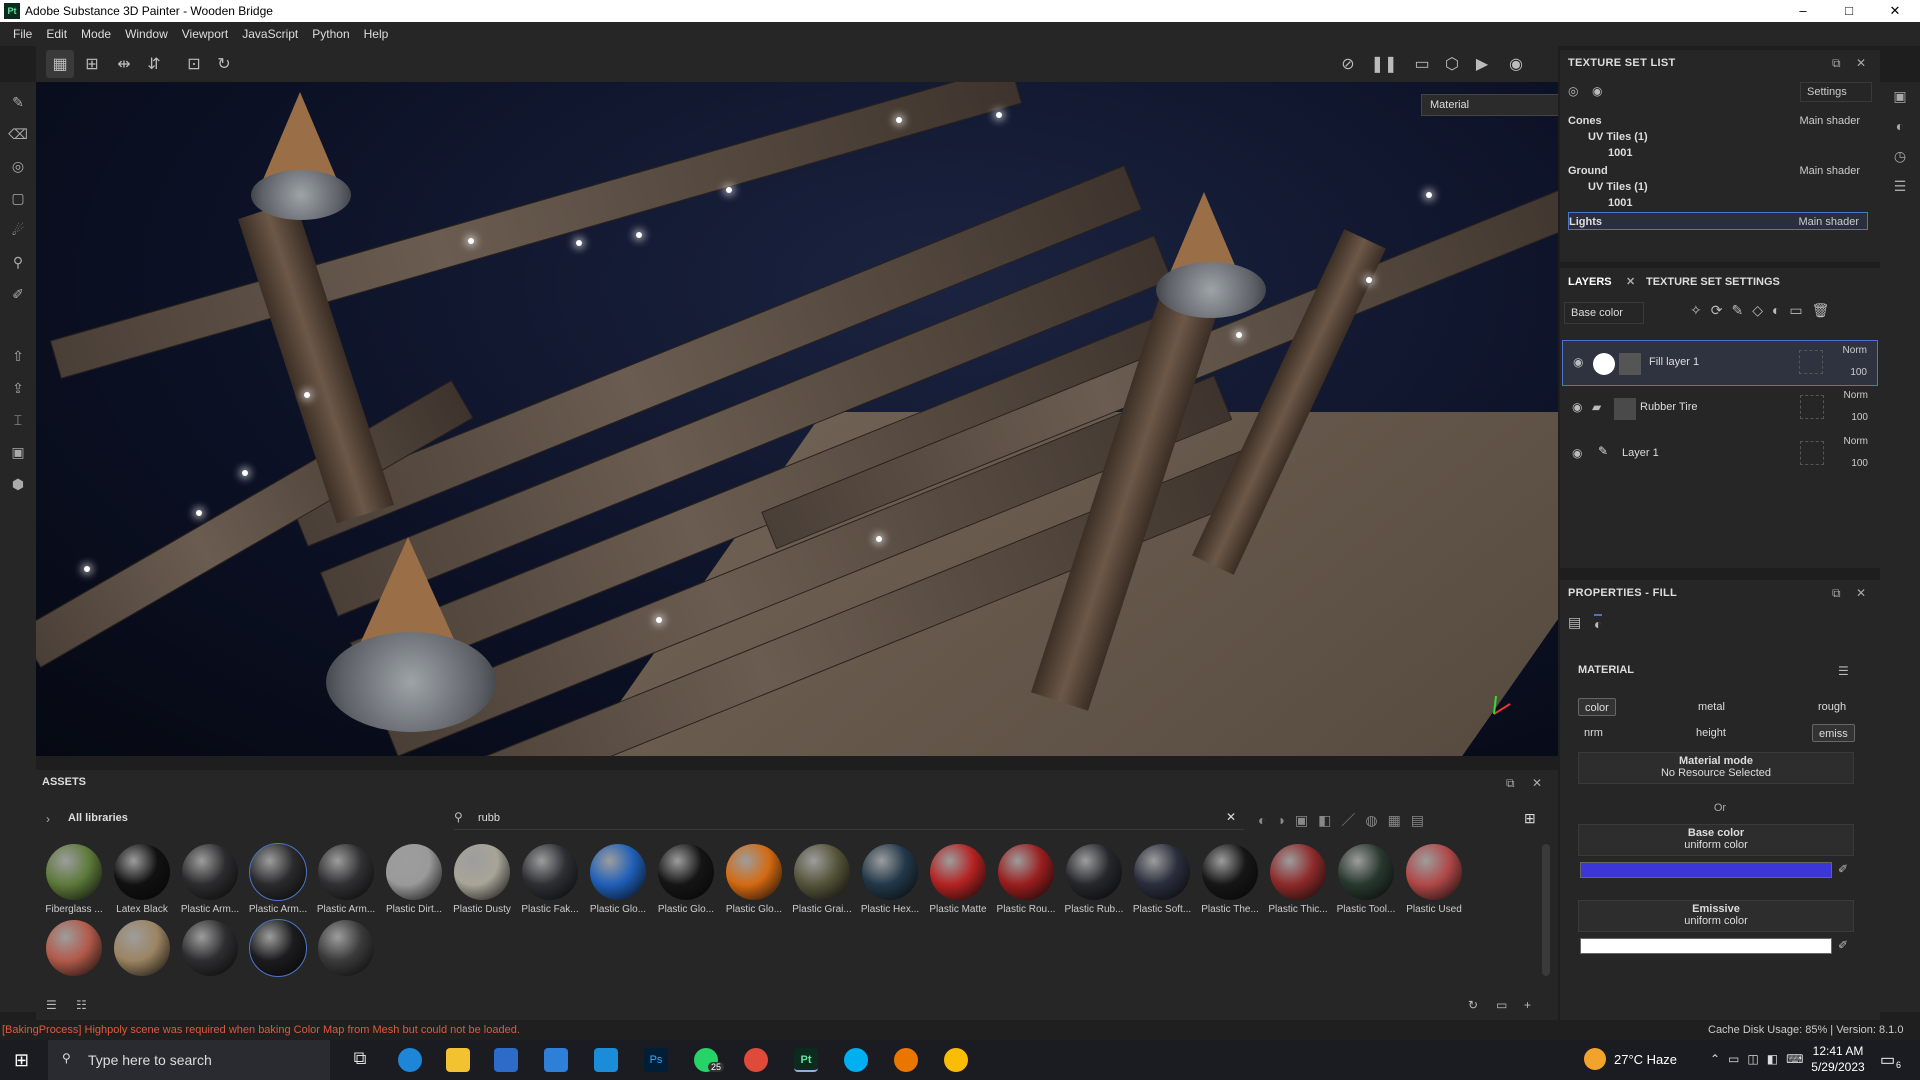 This screenshot has width=1920, height=1080. I want to click on file-explorer-icon, so click(458, 1060).